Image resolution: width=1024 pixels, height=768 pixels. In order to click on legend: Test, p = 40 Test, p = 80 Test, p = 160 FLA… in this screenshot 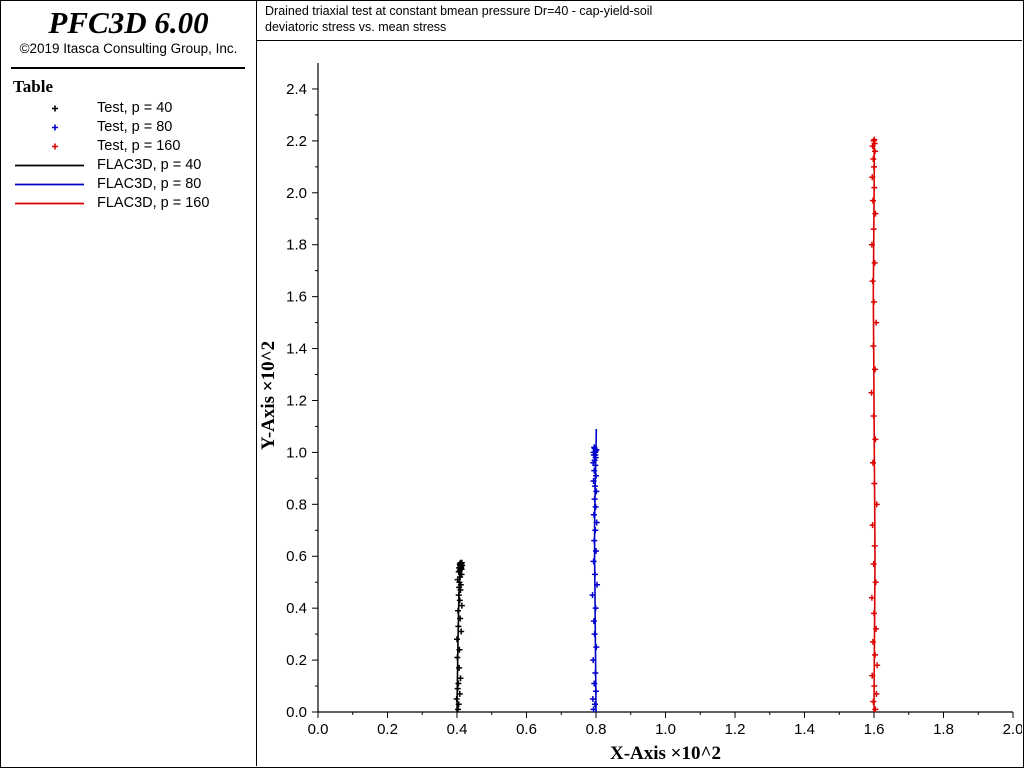, I will do `click(133, 156)`.